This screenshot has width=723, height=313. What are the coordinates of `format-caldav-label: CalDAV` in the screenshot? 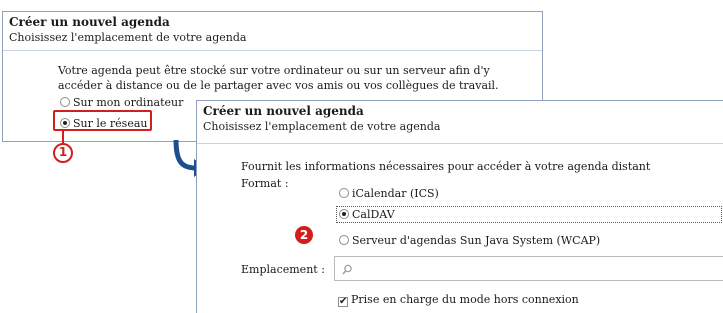 It's located at (373, 214).